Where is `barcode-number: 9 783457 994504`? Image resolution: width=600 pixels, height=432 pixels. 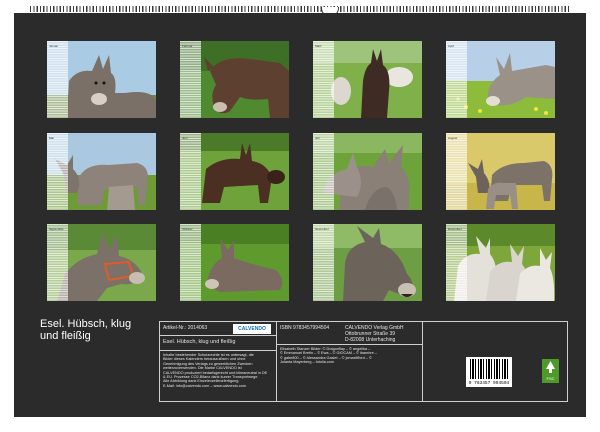
barcode-number: 9 783457 994504 is located at coordinates (489, 383).